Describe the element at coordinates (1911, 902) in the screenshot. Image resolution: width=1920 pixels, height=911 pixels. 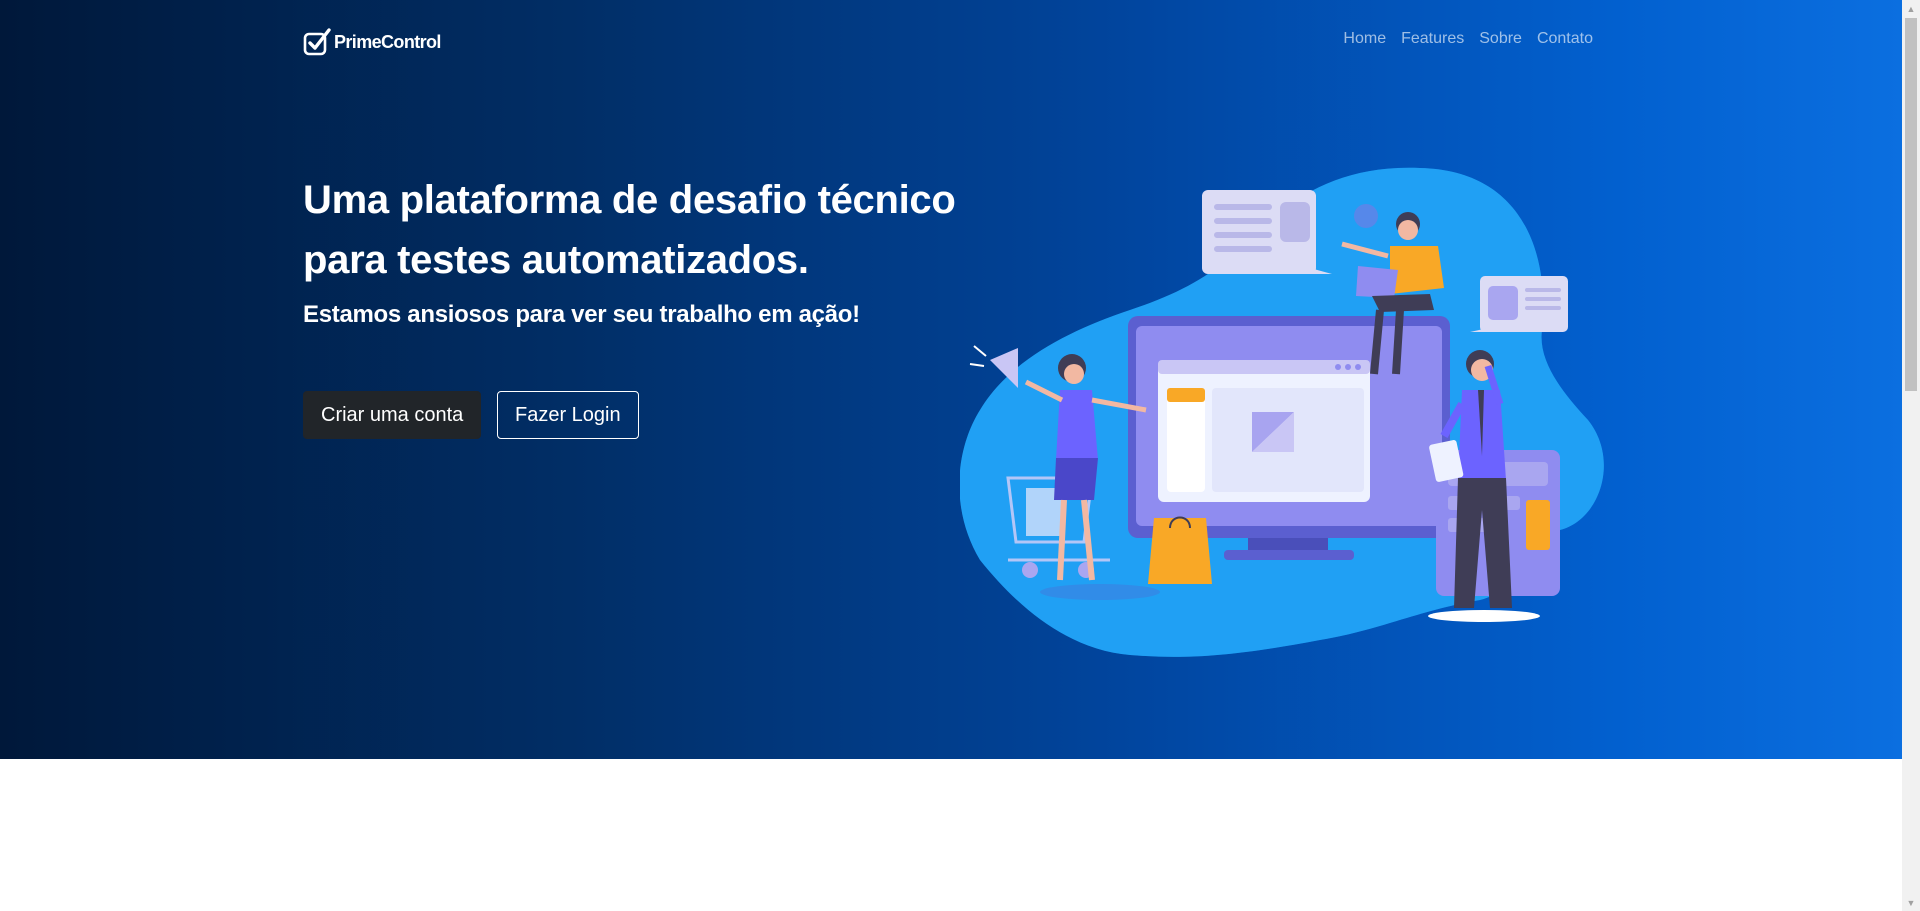
I see `scroll-down-arrow-icon: ▼` at that location.